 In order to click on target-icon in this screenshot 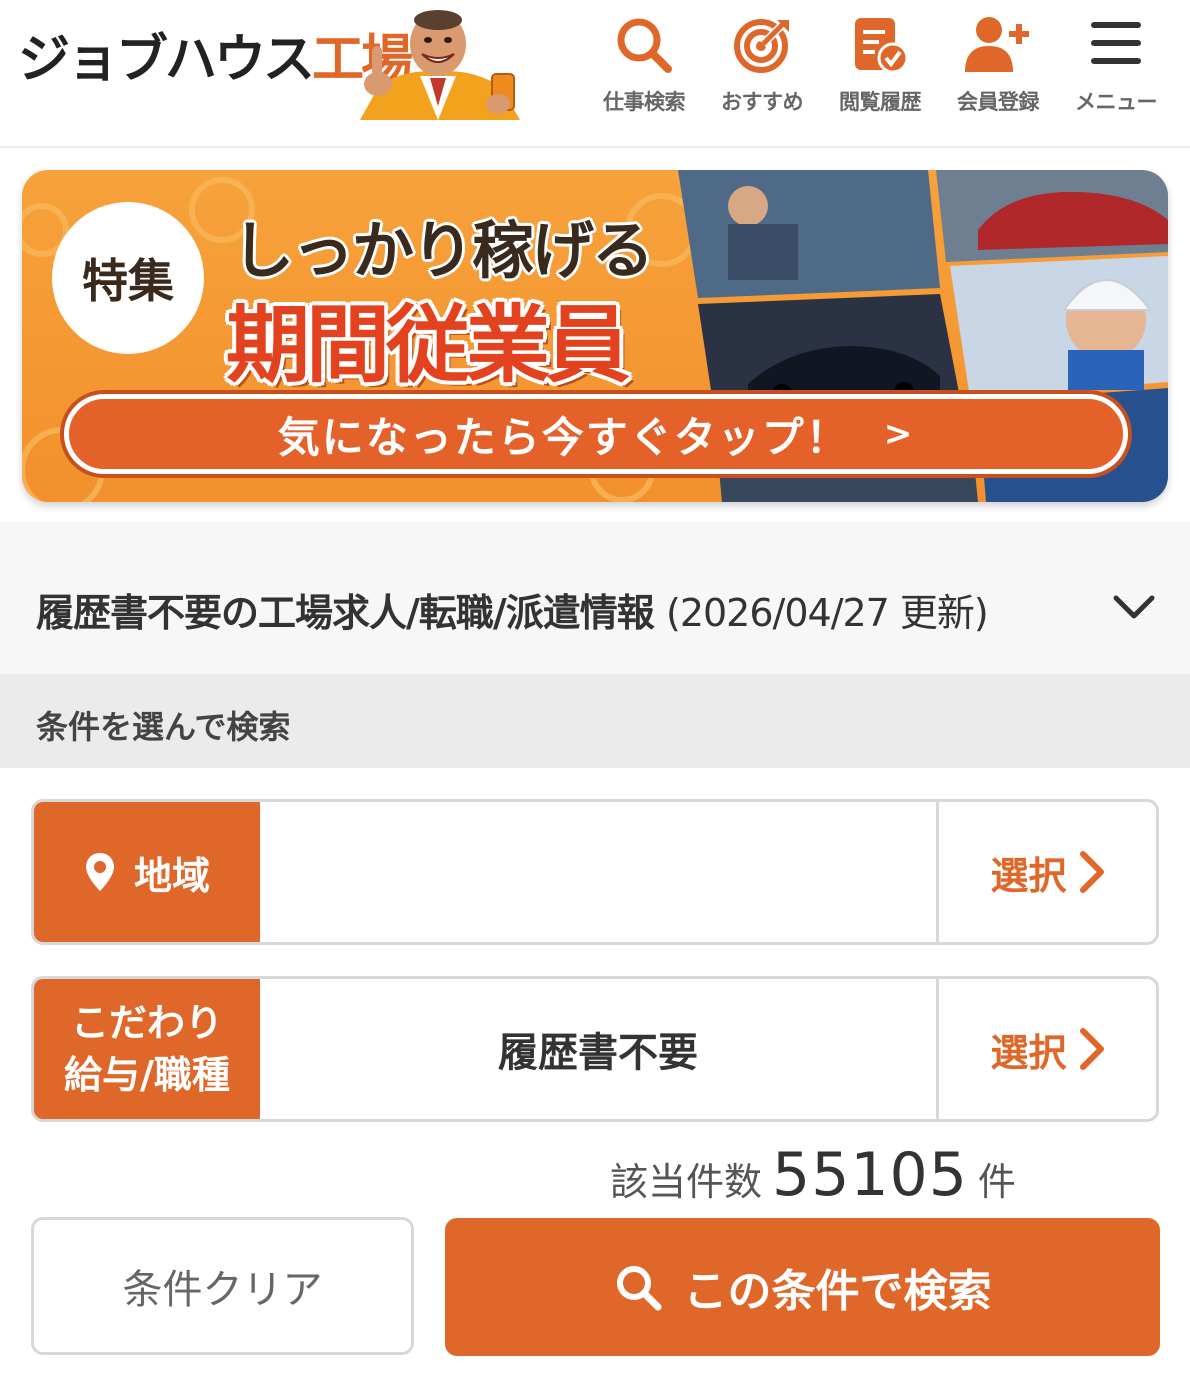, I will do `click(761, 46)`.